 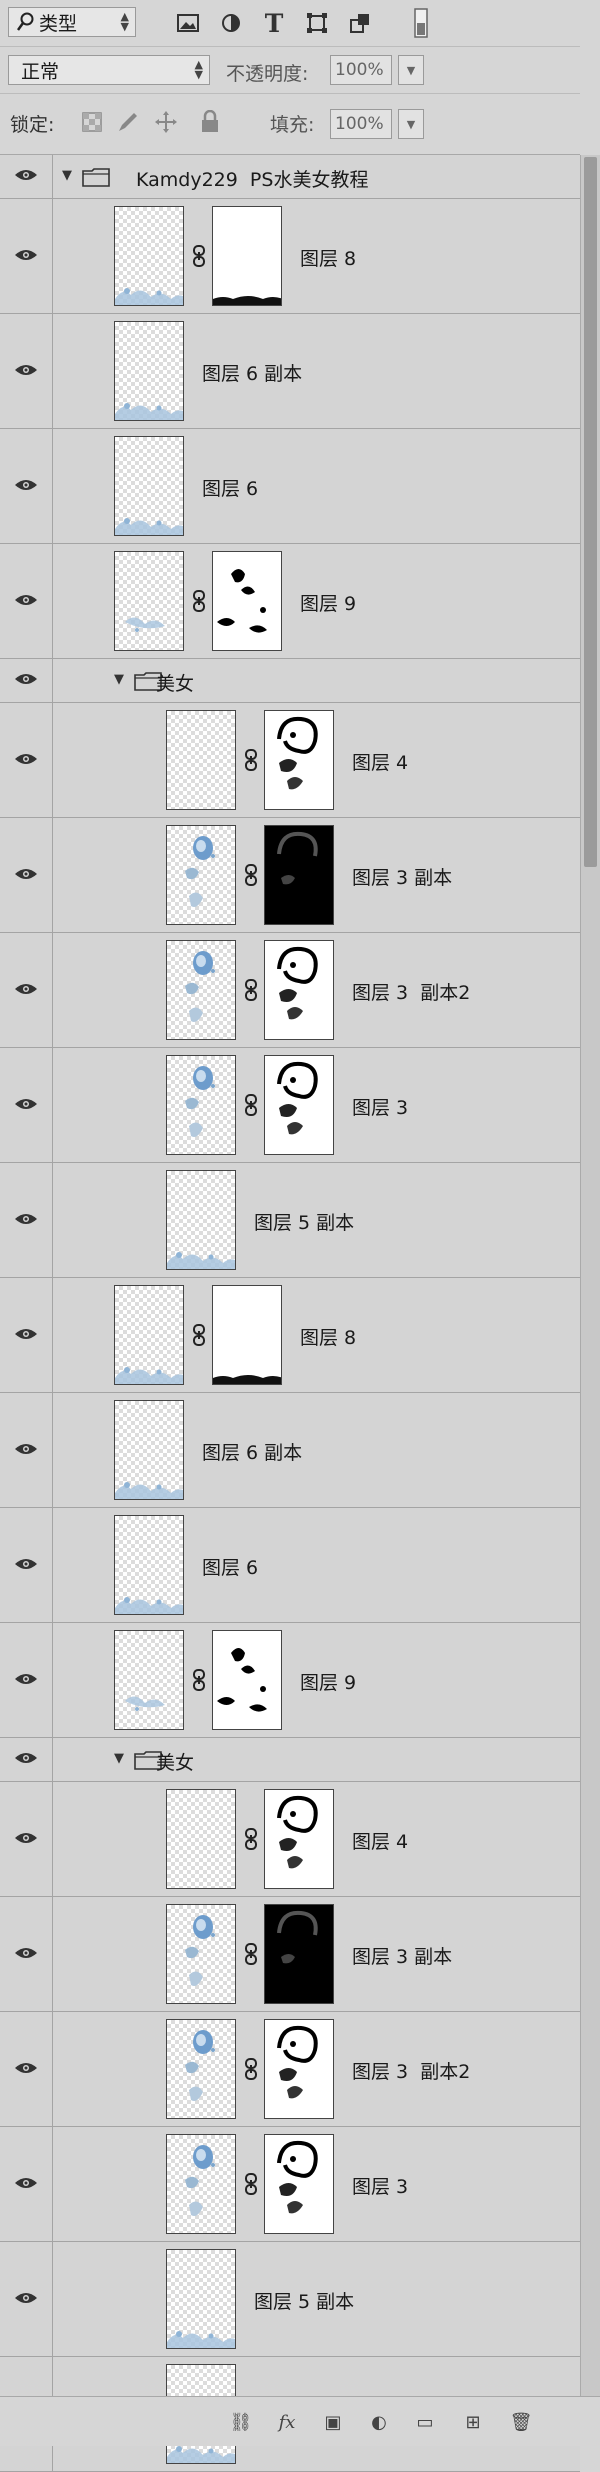 What do you see at coordinates (274, 23) in the screenshot?
I see `type-filter-icon: T` at bounding box center [274, 23].